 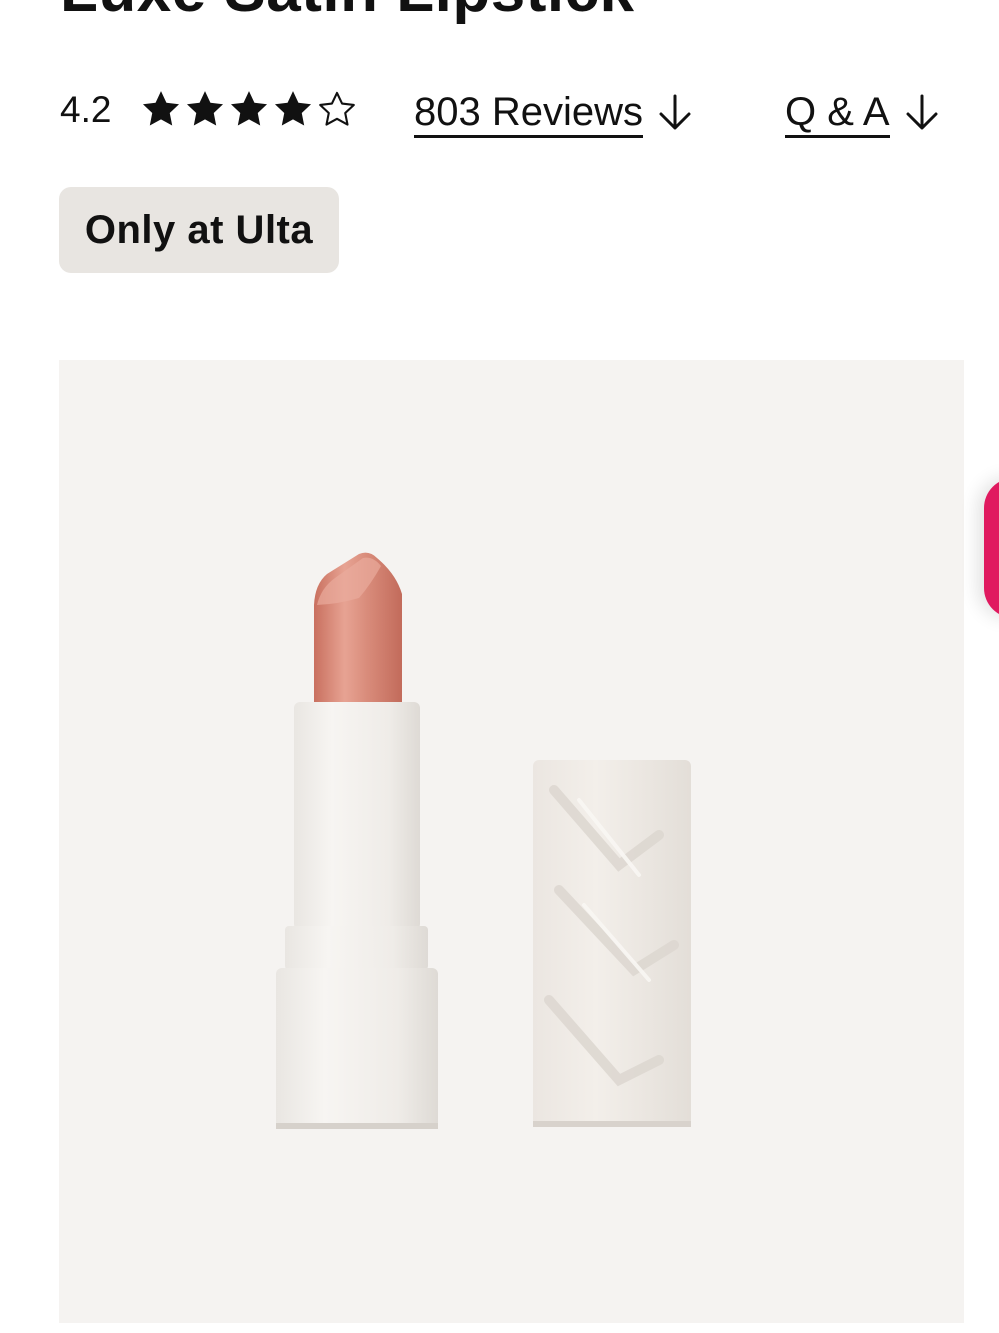 I want to click on star-outline-icon, so click(x=337, y=108).